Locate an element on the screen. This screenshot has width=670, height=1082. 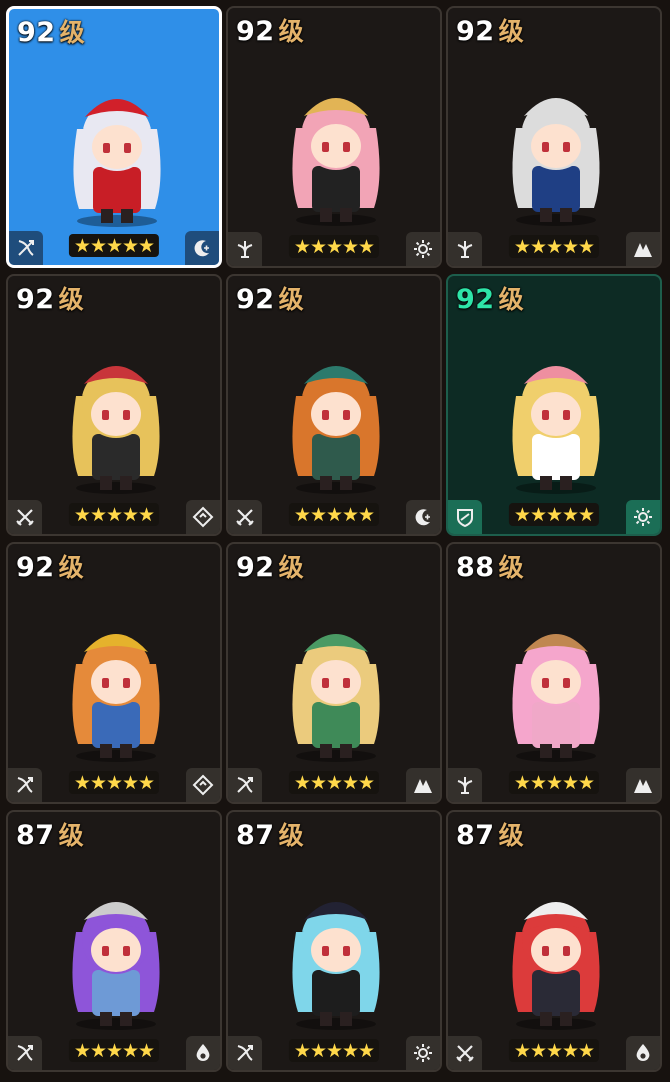
hero-card: 88 级 ★★★★★ is located at coordinates (554, 673).